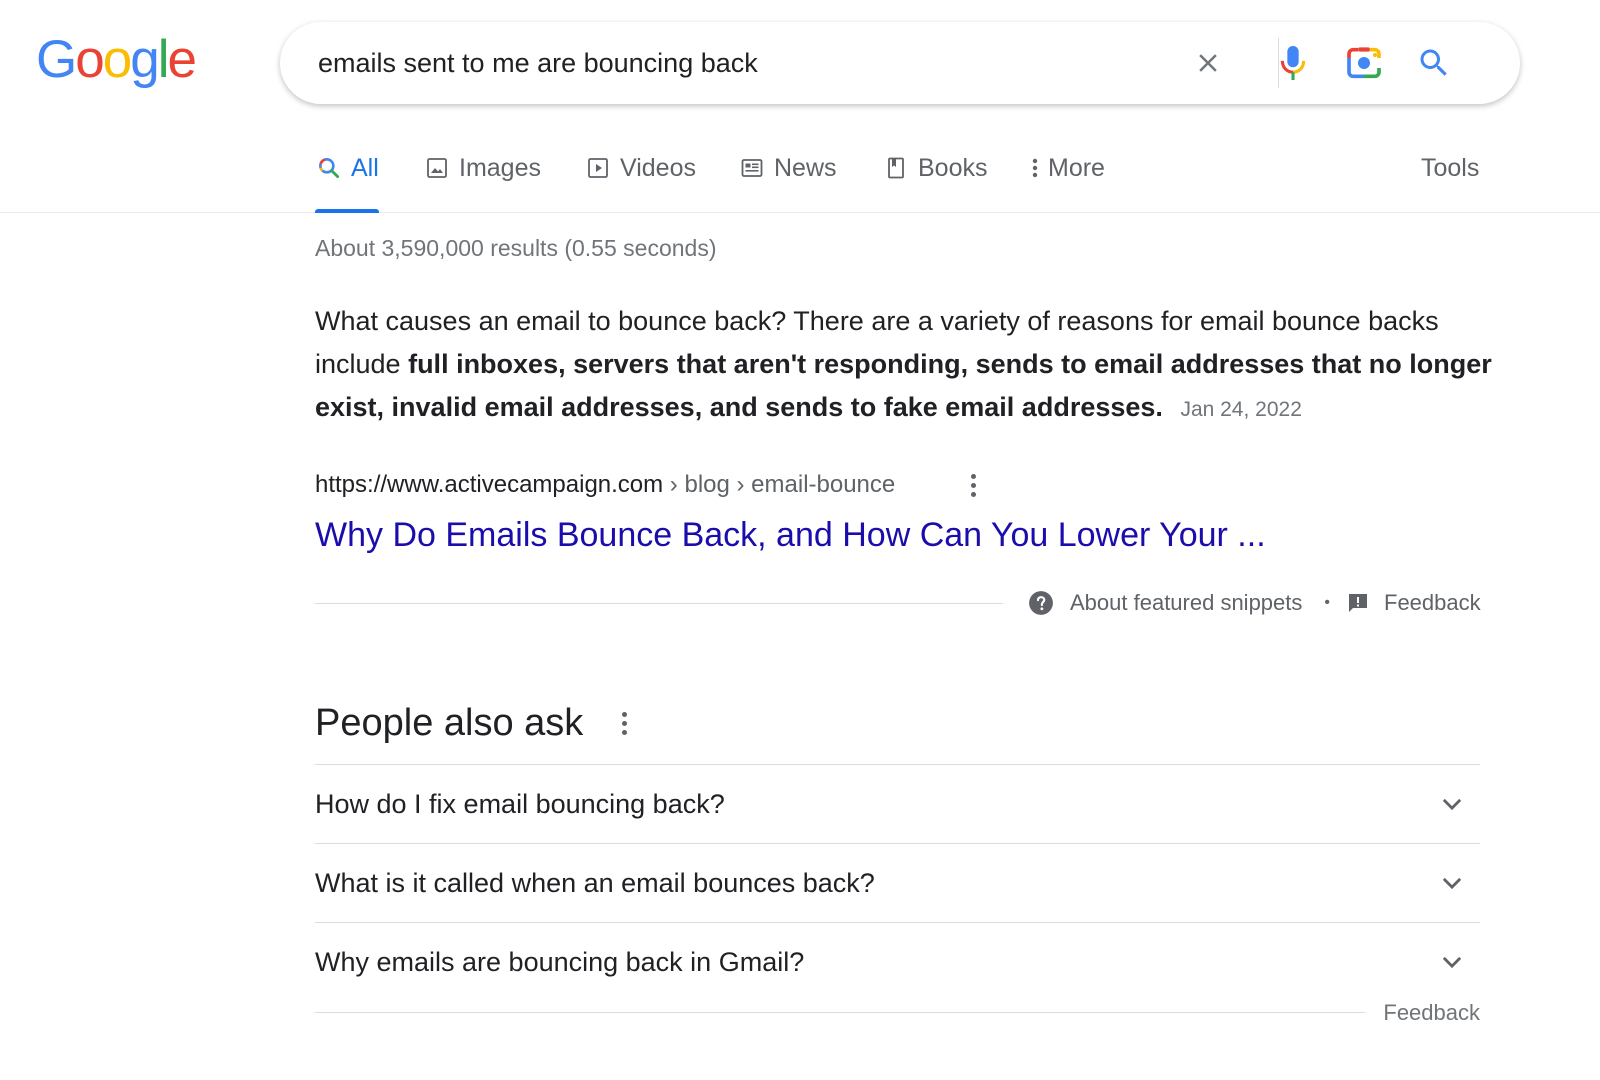  What do you see at coordinates (1431, 1013) in the screenshot?
I see `paa-feedback-link: Feedback` at bounding box center [1431, 1013].